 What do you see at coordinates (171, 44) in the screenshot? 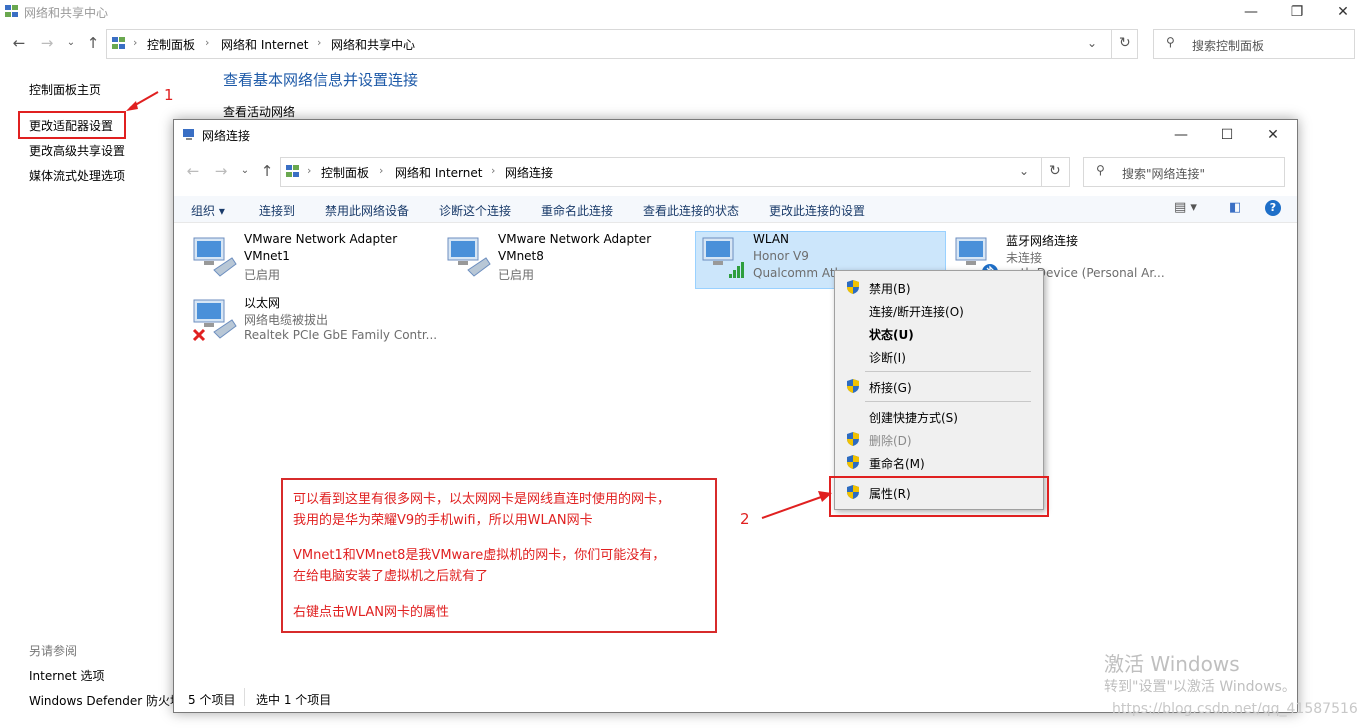
I see `breadcrumb-control-panel: 控制面板` at bounding box center [171, 44].